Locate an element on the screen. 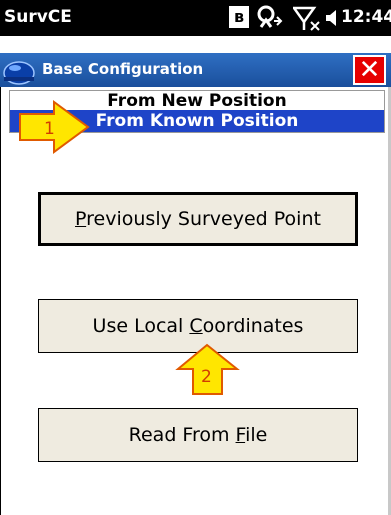  callout-arrow-up: 2 is located at coordinates (207, 369).